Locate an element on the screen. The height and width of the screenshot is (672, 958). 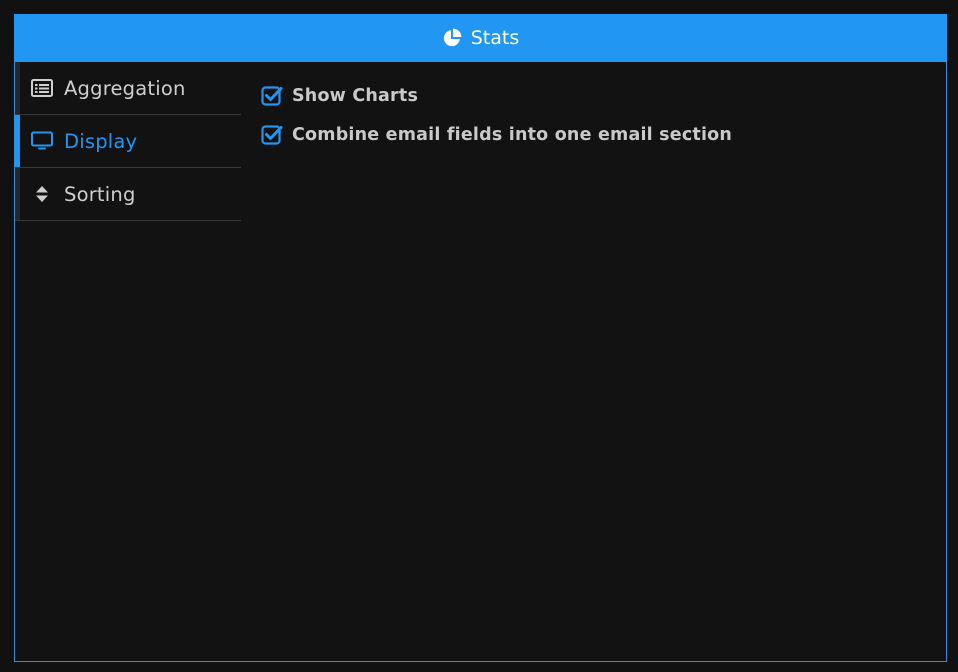
pie-chart-icon is located at coordinates (452, 38).